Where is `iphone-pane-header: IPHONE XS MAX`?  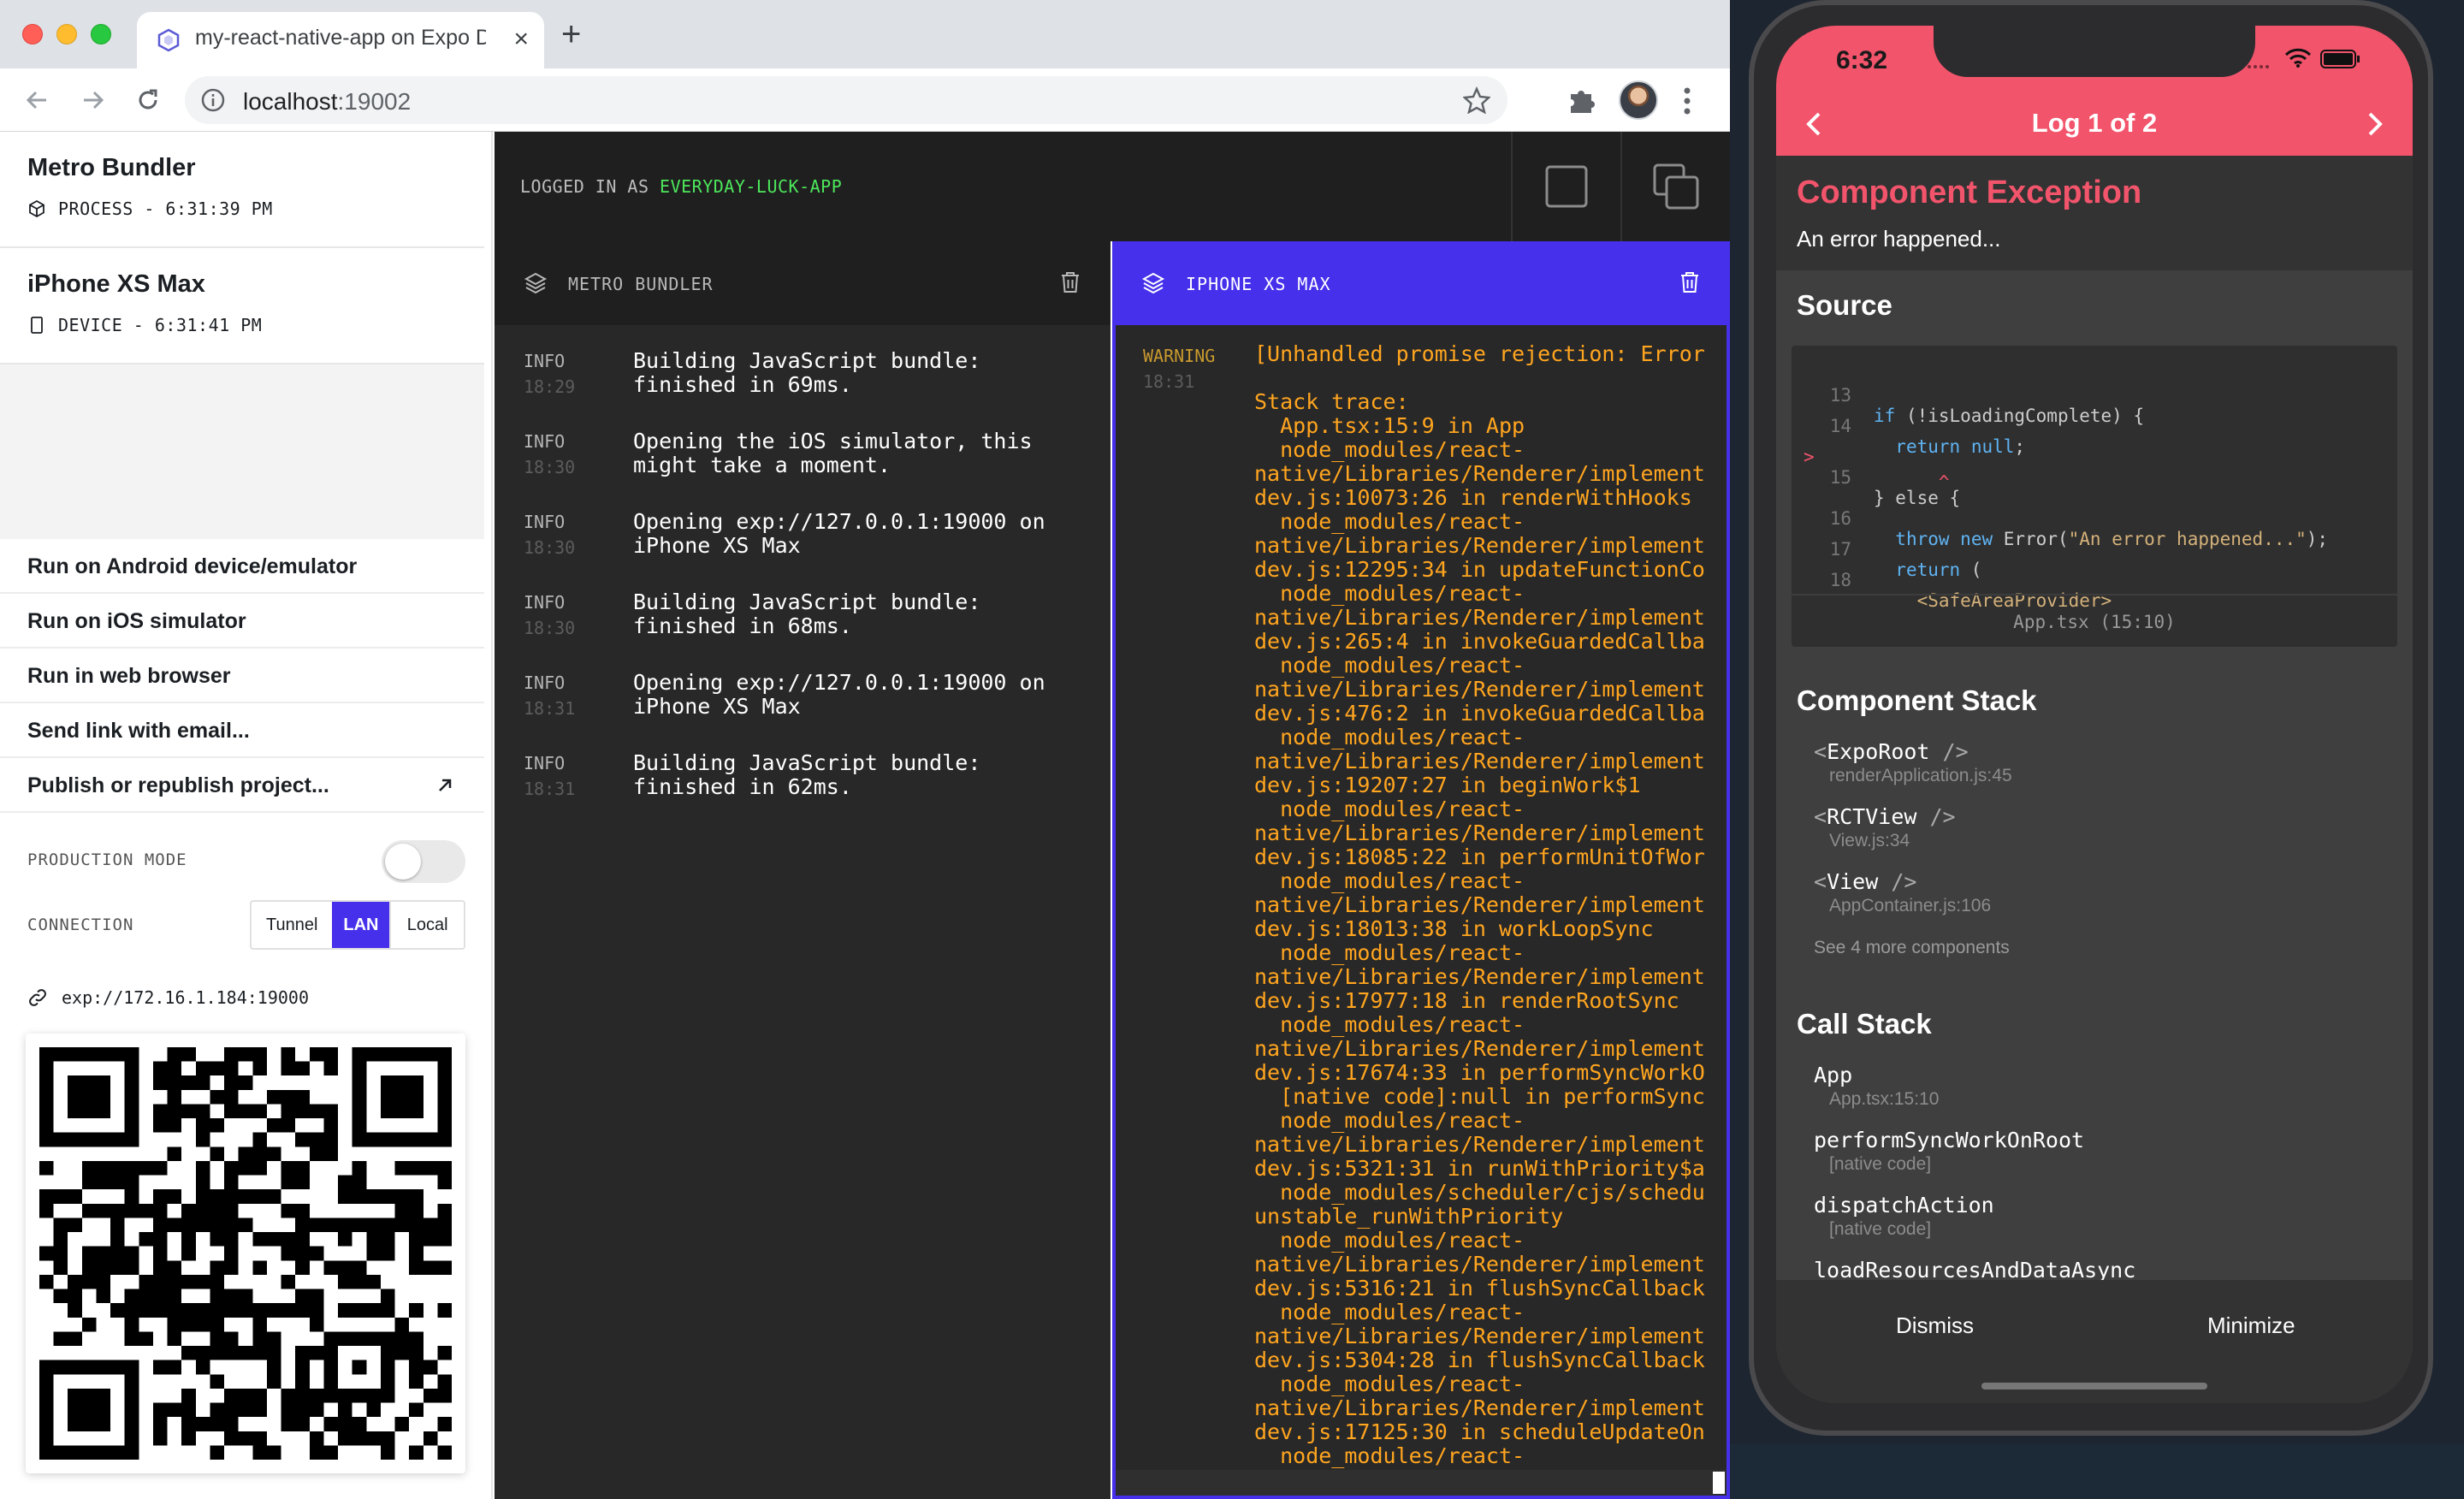
iphone-pane-header: IPHONE XS MAX is located at coordinates (1421, 283).